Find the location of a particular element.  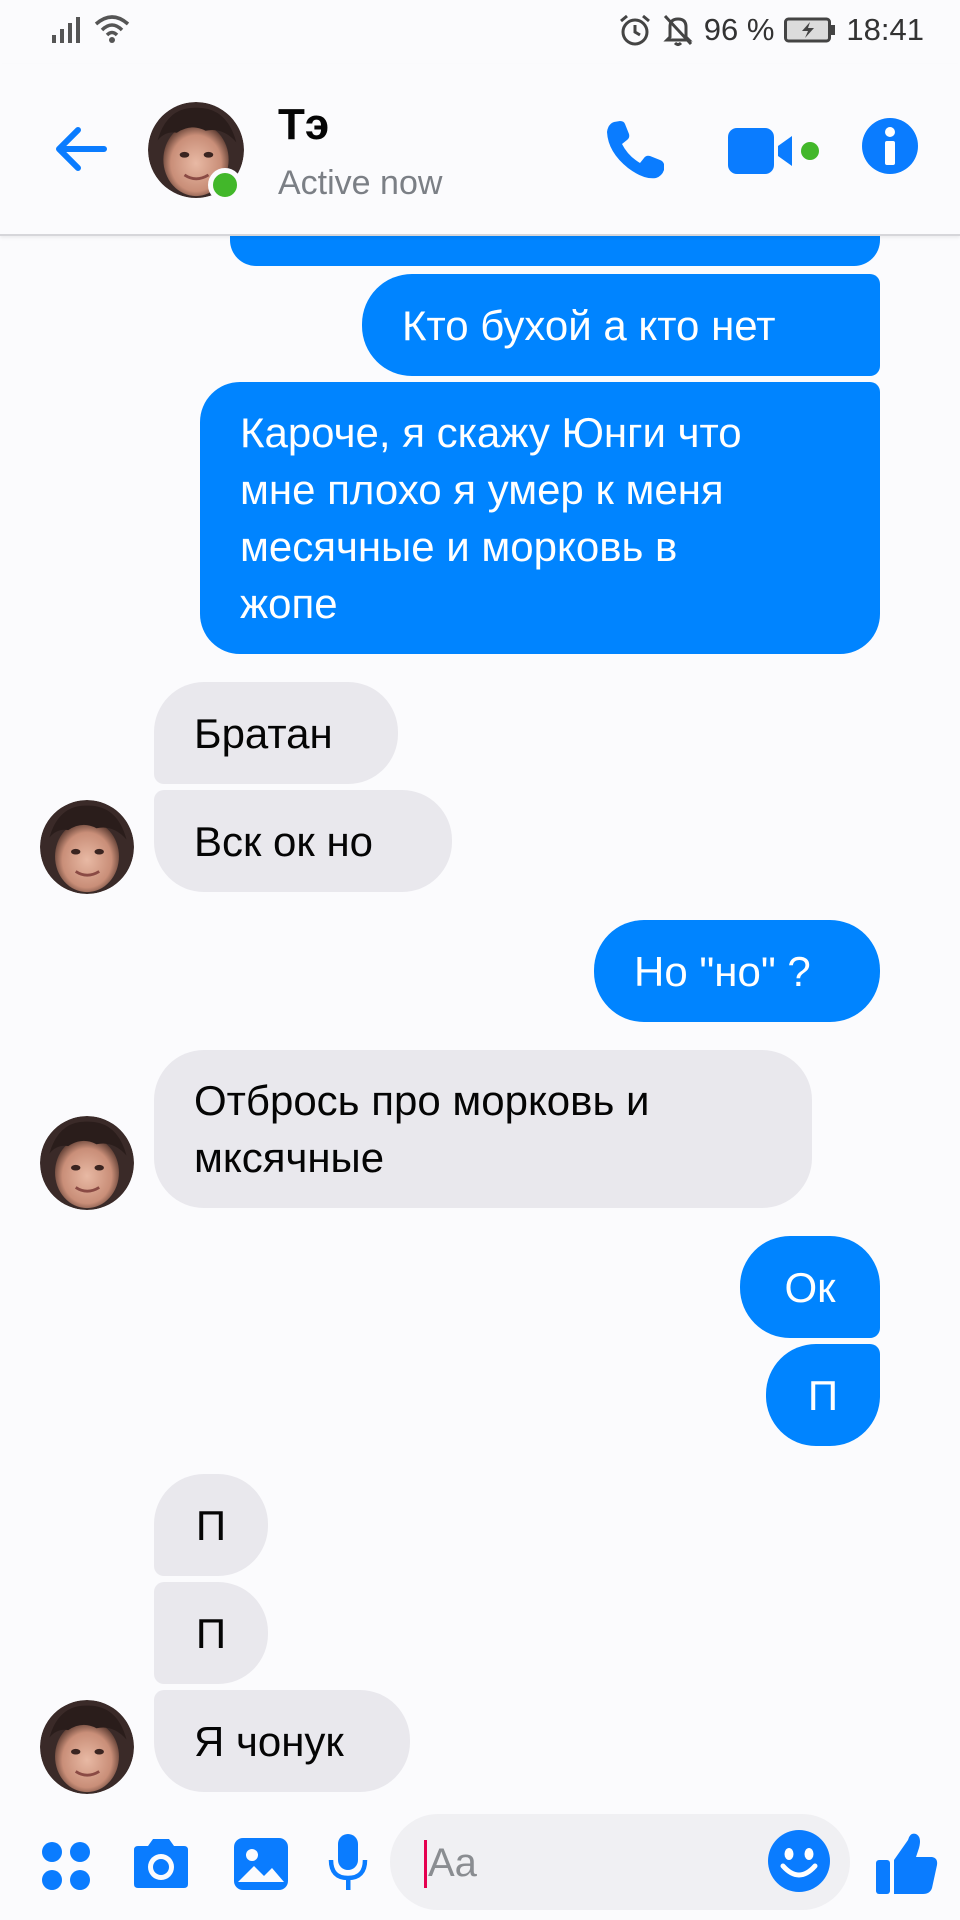

message-text: Вск ок но is located at coordinates (284, 841).